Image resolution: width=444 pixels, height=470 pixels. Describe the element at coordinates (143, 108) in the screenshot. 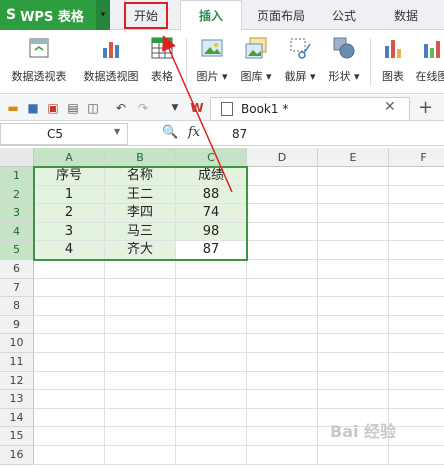

I see `redo-icon: ↷` at that location.